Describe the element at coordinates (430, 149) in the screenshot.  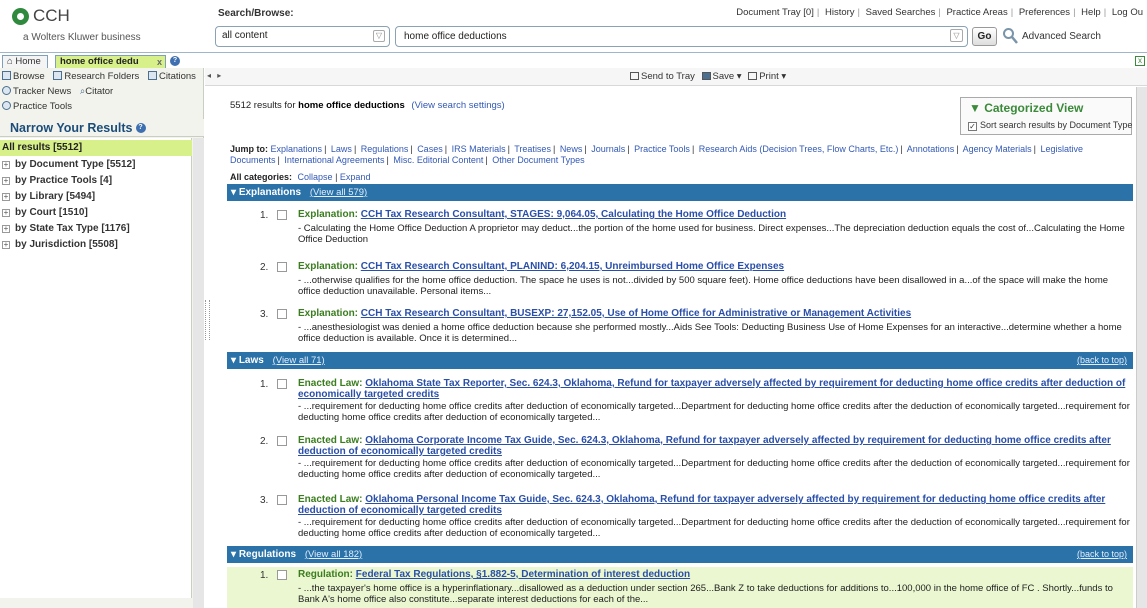
I see `jump-cases: Cases` at that location.